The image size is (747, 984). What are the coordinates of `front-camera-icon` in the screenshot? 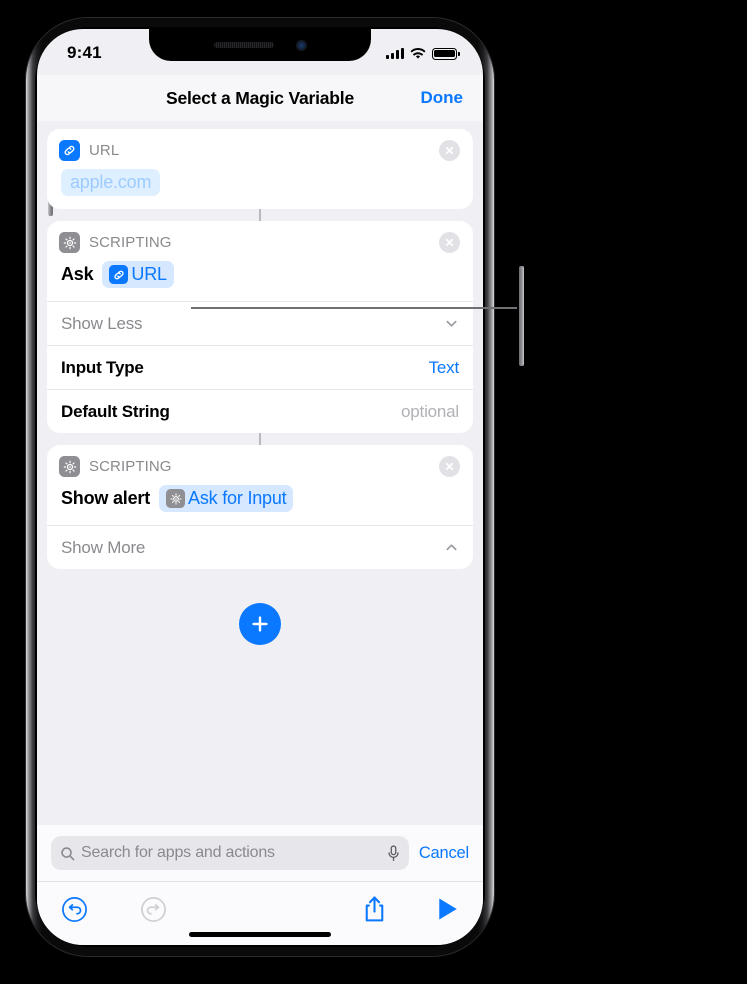 It's located at (301, 45).